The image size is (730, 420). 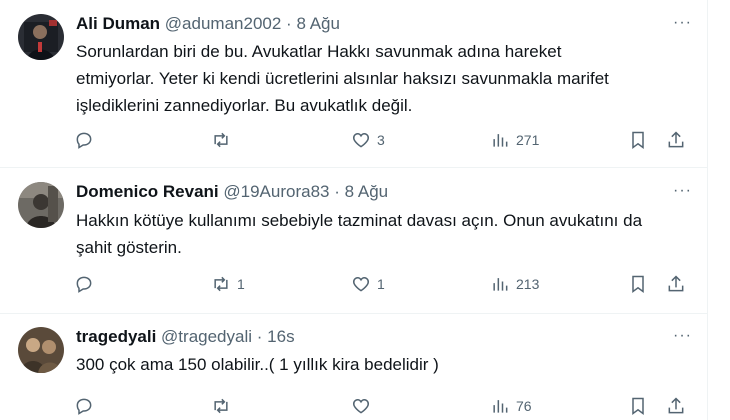 What do you see at coordinates (41, 350) in the screenshot?
I see `avatar-tragedyali` at bounding box center [41, 350].